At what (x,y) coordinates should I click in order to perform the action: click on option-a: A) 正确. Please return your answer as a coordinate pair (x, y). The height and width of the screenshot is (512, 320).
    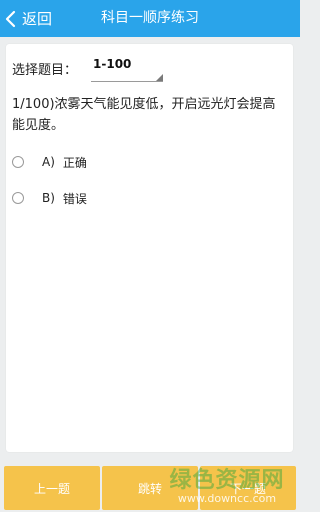
    Looking at the image, I should click on (49, 162).